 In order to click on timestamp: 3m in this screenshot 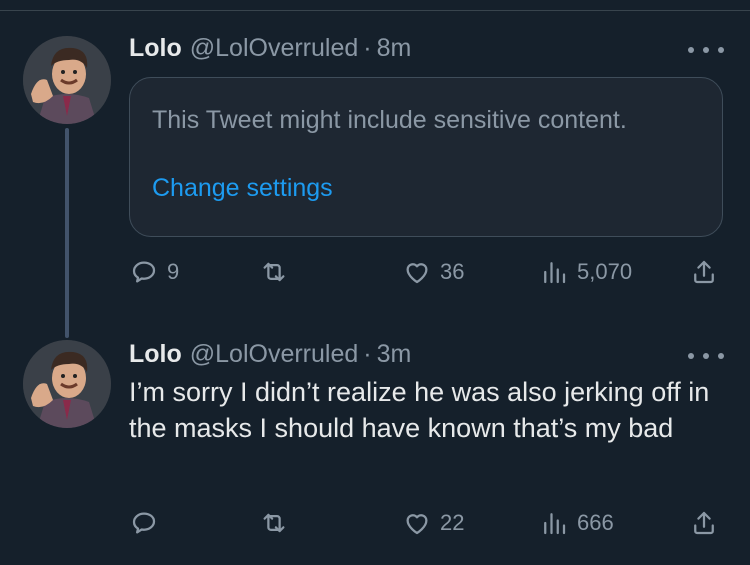, I will do `click(394, 354)`.